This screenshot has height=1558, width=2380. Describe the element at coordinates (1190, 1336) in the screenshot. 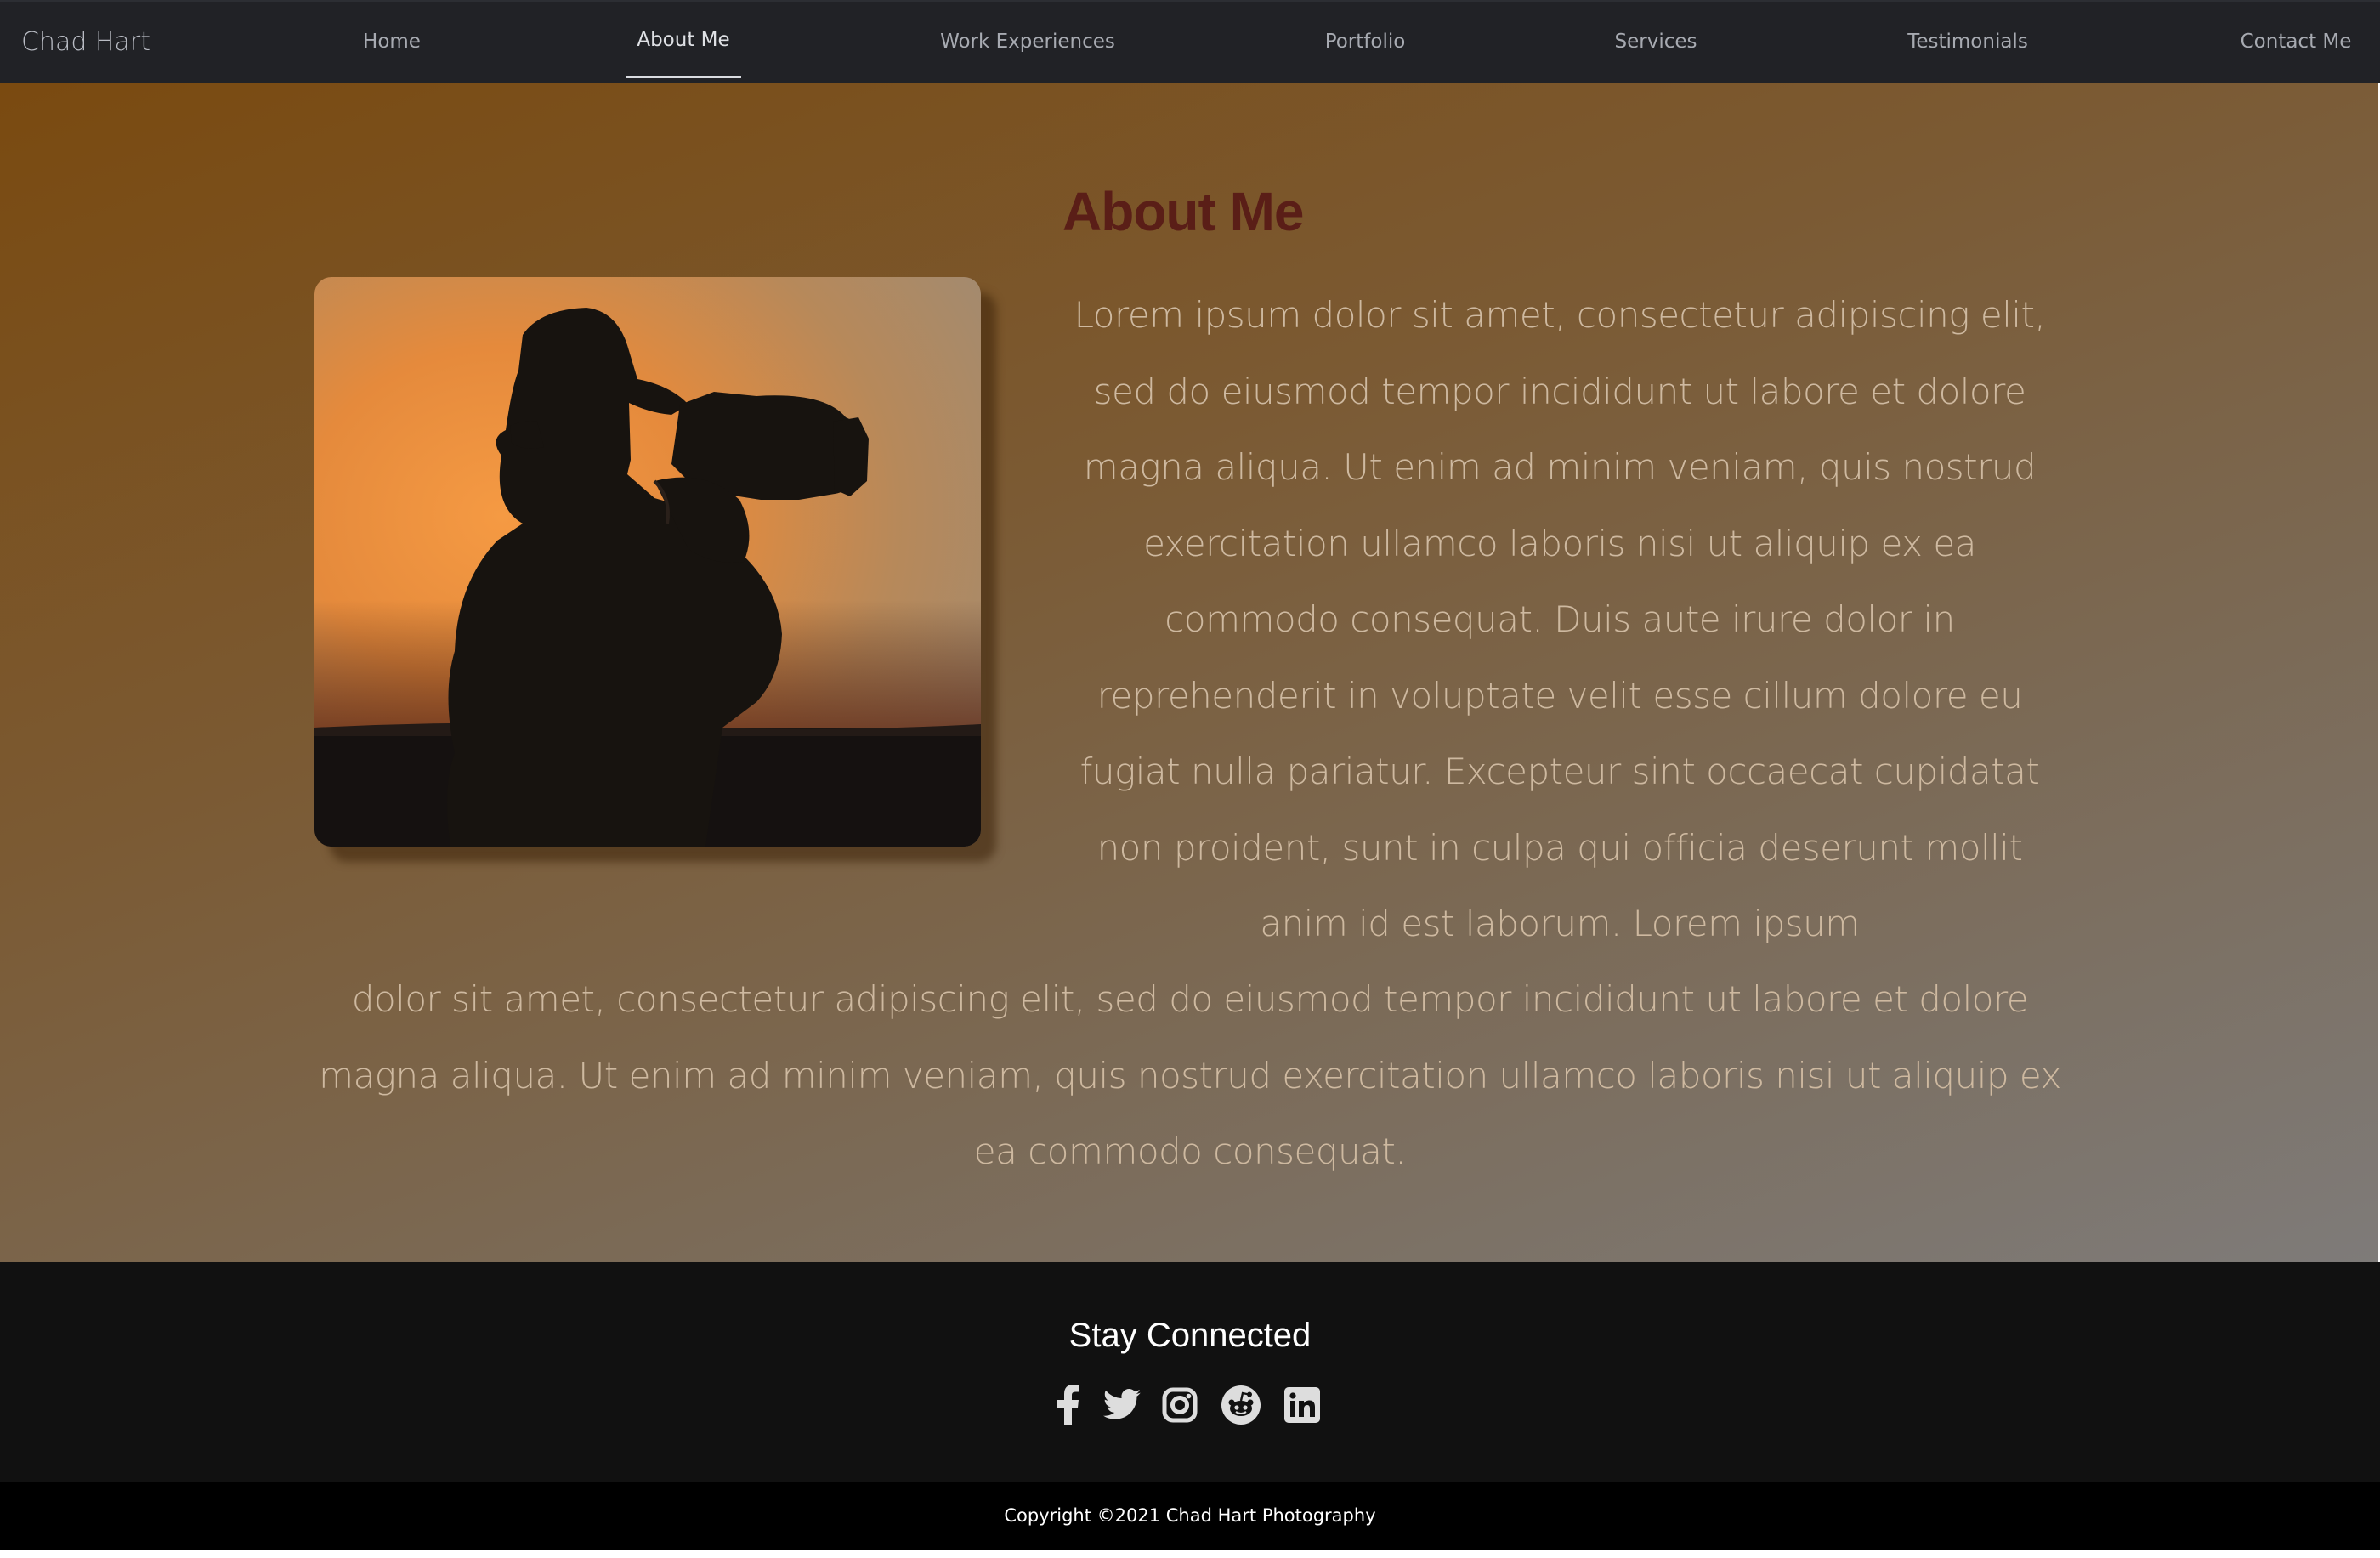

I see `stay-connected-heading: Stay Connected` at that location.